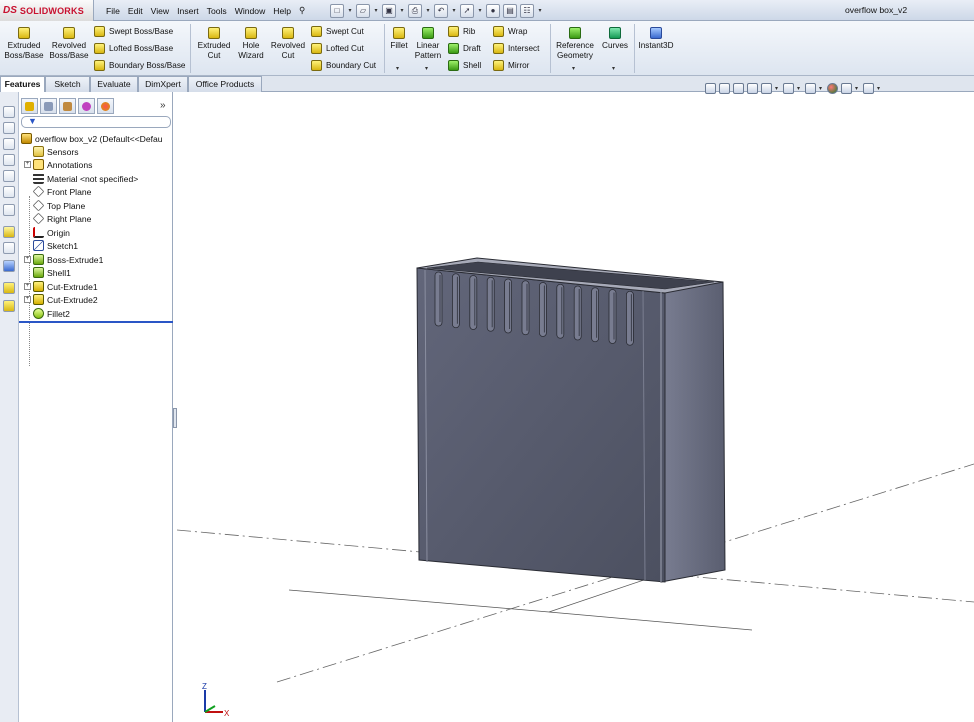  Describe the element at coordinates (480, 10) in the screenshot. I see `select-dropdown: ▾` at that location.